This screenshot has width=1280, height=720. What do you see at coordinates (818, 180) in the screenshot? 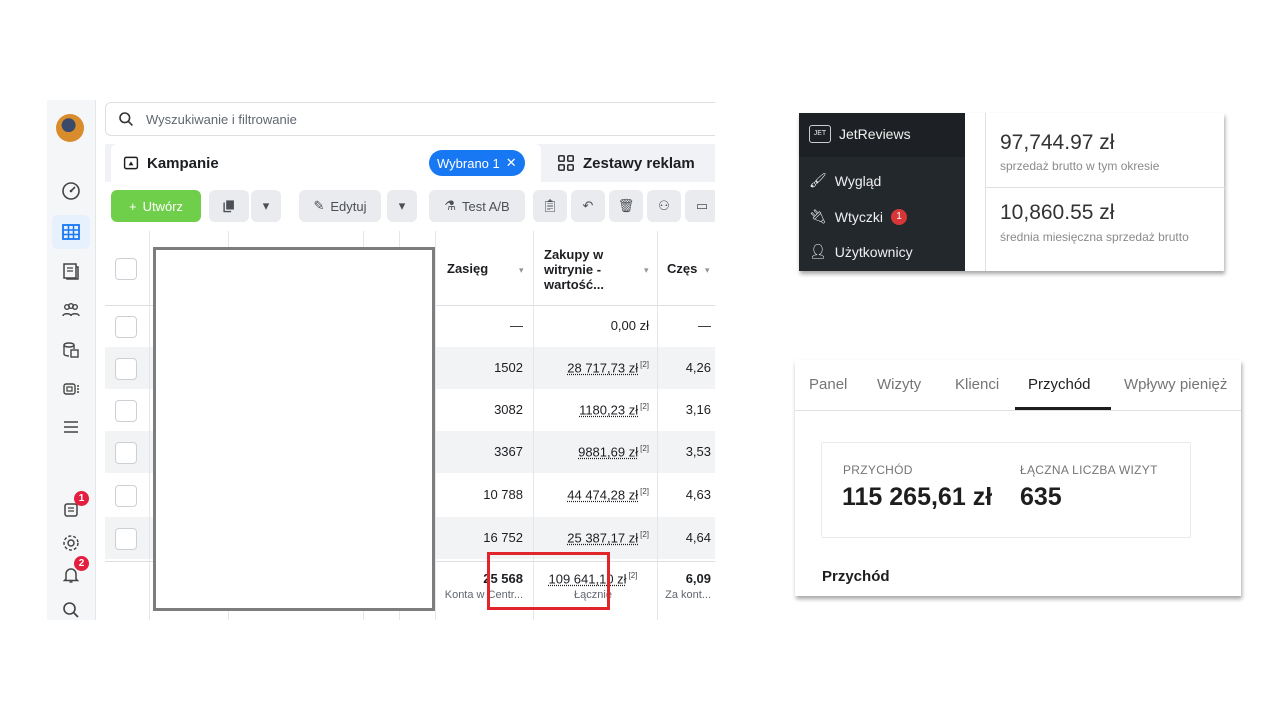
I see `brush-icon: 🖌︎` at bounding box center [818, 180].